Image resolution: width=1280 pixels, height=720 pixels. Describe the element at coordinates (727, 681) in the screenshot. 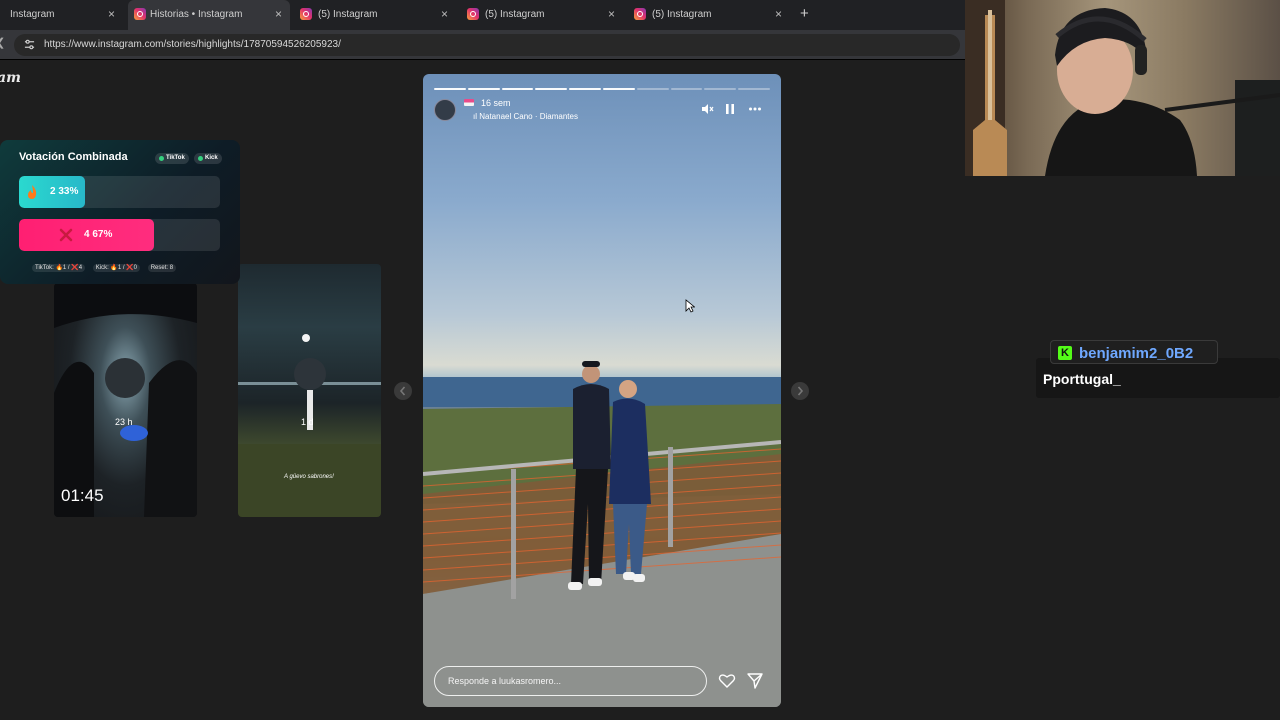

I see `heart-icon` at that location.